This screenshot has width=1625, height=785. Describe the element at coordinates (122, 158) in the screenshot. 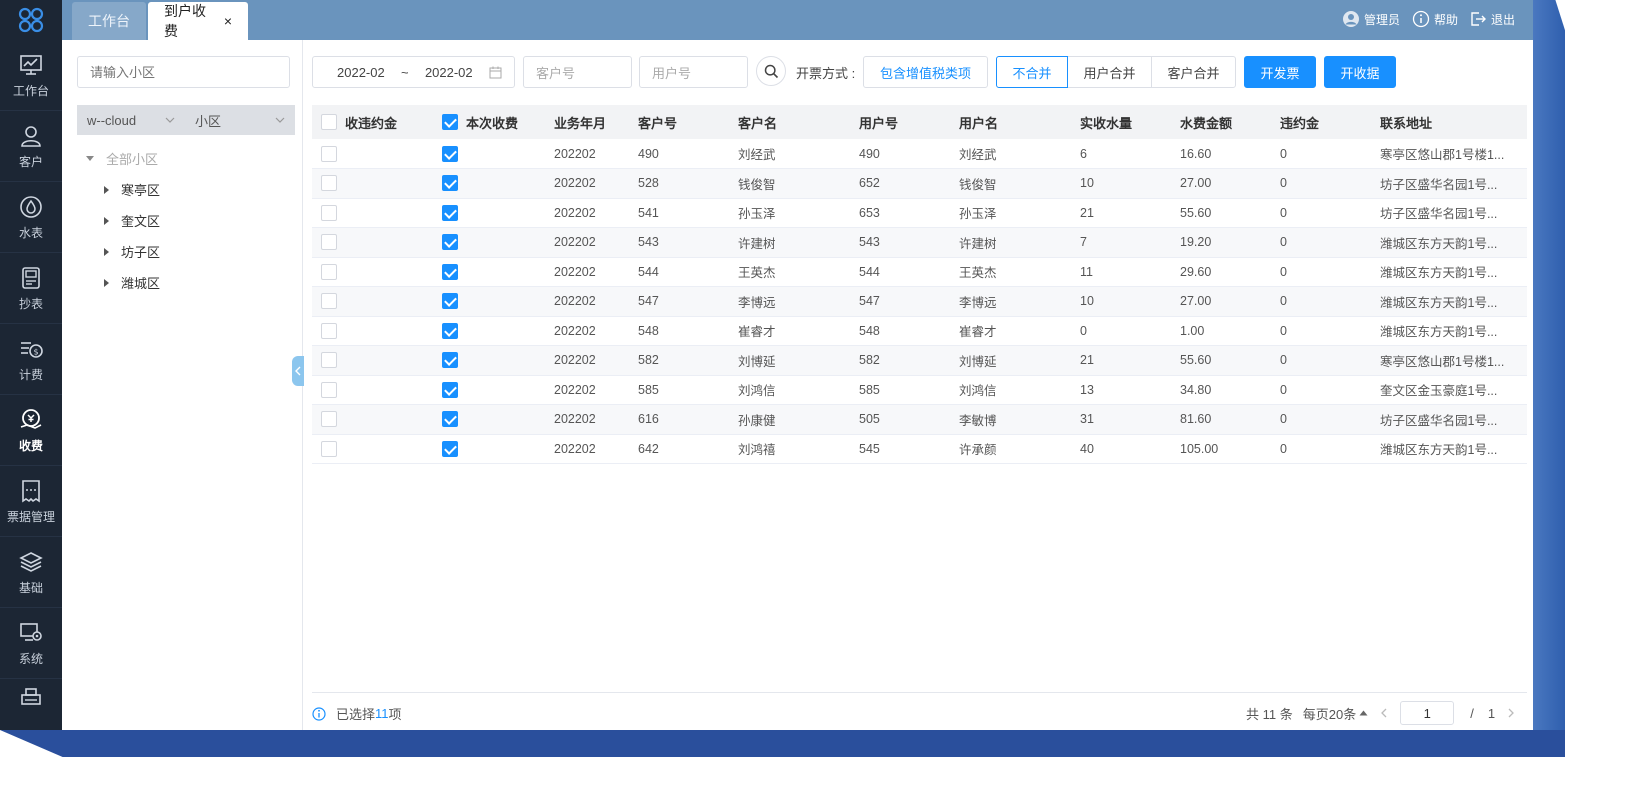

I see `tree-root: 全部小区` at that location.